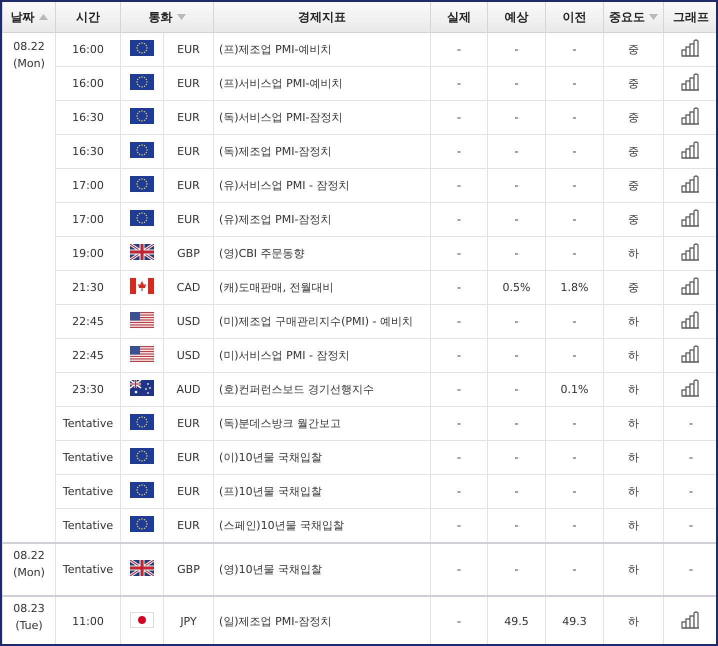 This screenshot has width=718, height=646. I want to click on column-header: 통화, so click(167, 17).